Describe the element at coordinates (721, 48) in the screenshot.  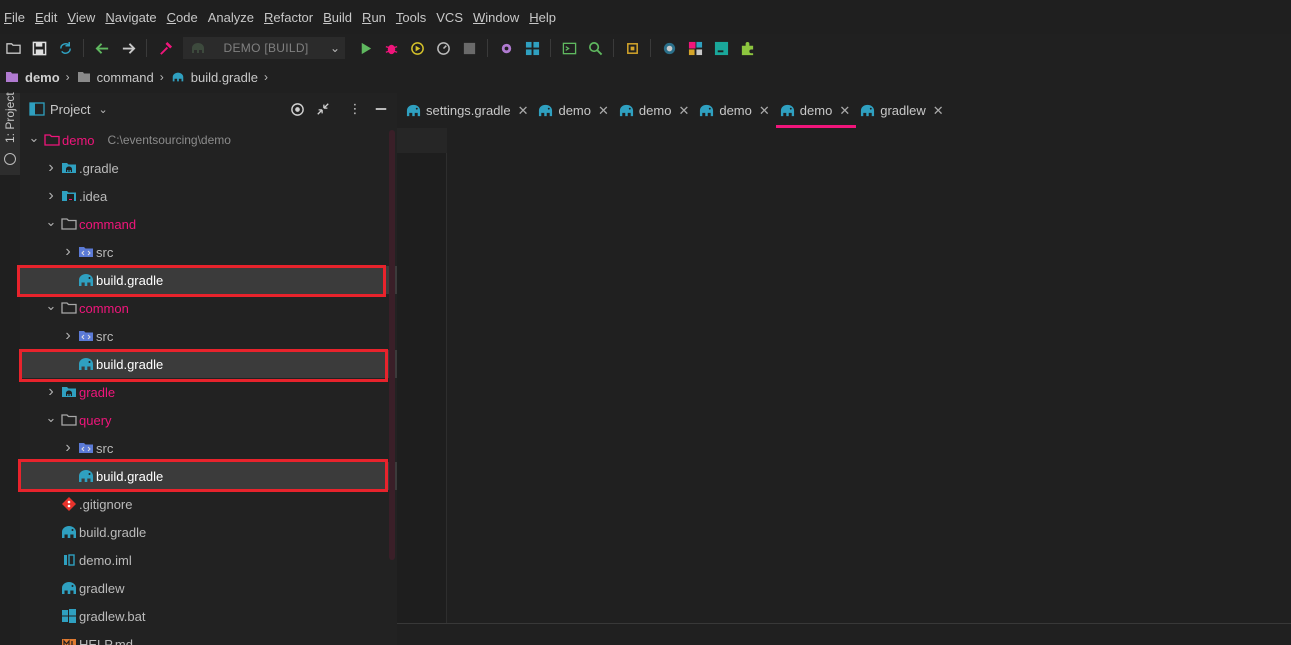
I see `jetbrains-toolbox-icon` at that location.